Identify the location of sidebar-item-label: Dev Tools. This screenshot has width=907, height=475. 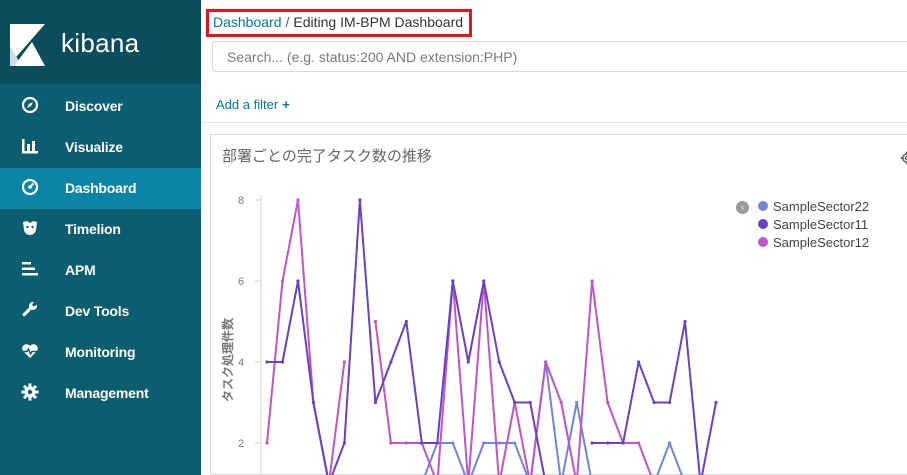
(97, 311).